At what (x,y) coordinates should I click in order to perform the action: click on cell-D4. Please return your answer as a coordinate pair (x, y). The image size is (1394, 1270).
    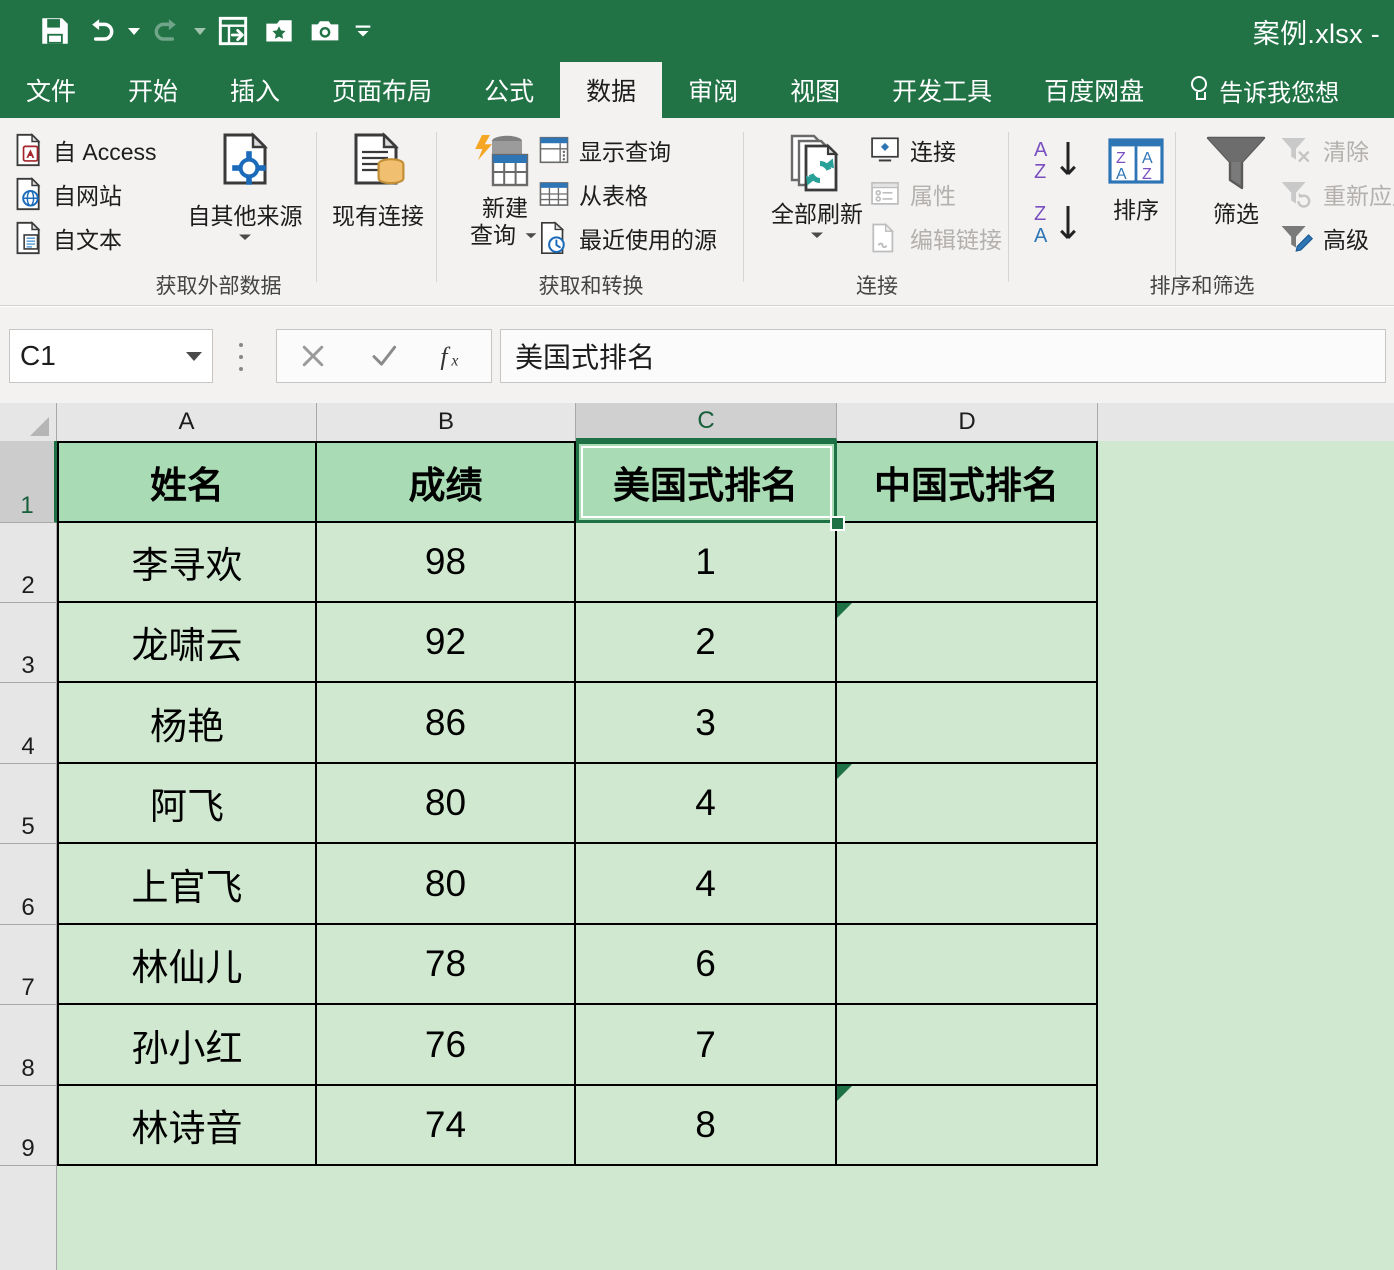
    Looking at the image, I should click on (967, 723).